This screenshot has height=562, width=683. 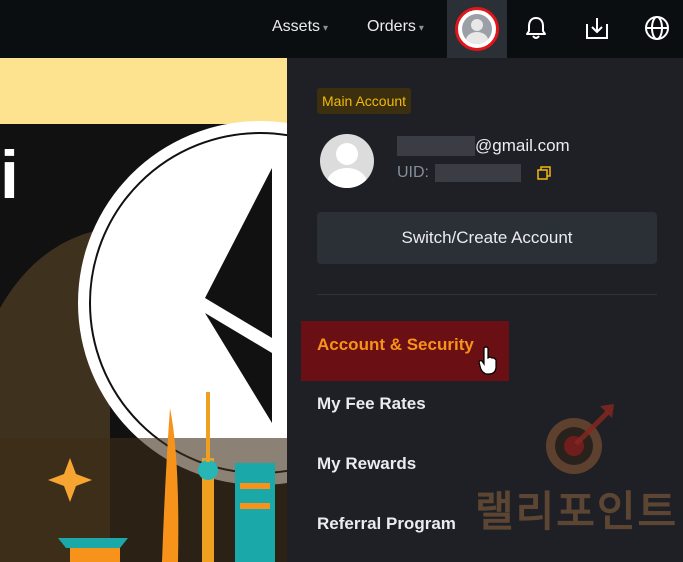 I want to click on email-row: @gmail.com, so click(x=483, y=146).